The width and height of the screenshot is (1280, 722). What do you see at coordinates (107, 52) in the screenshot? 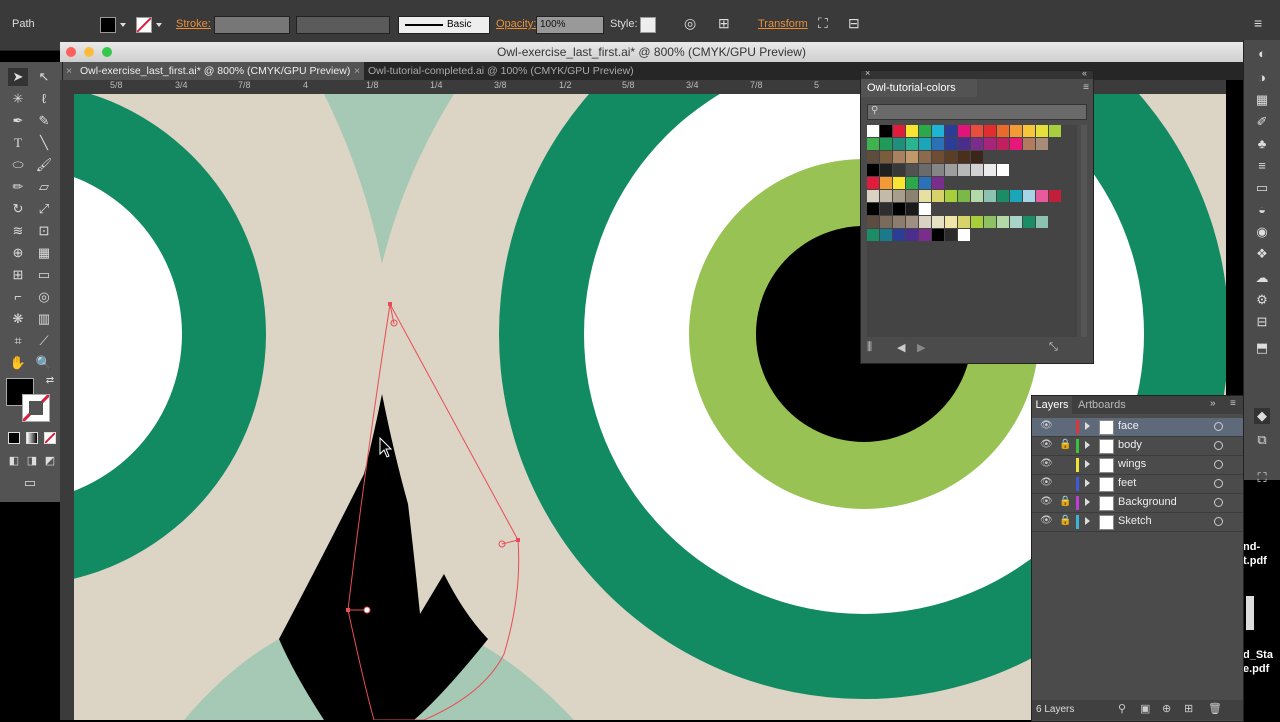
I see `zoom-window-button` at bounding box center [107, 52].